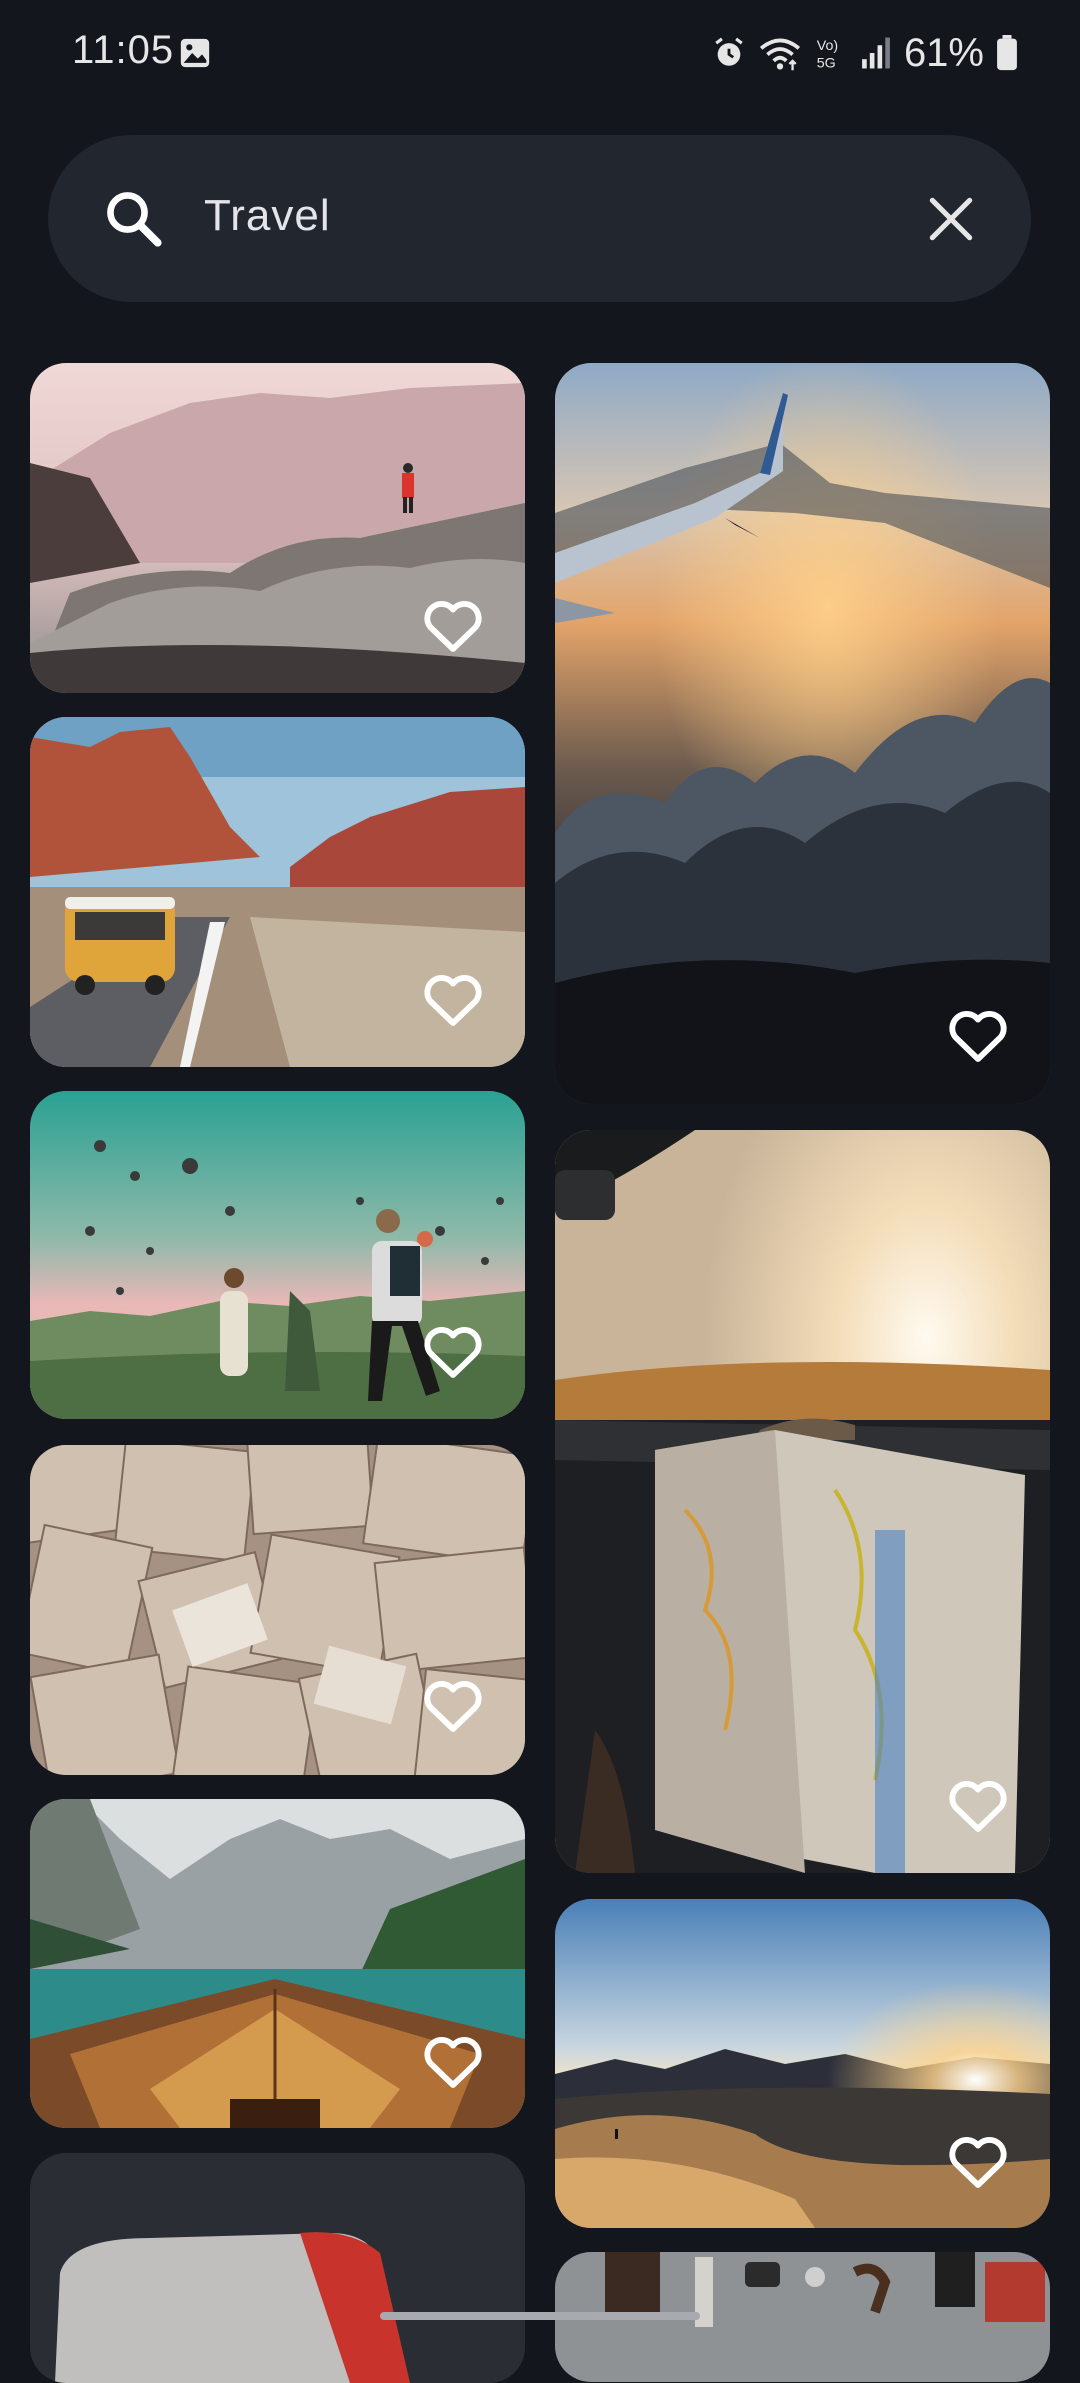  What do you see at coordinates (277, 528) in the screenshot?
I see `gallery-item-hiker` at bounding box center [277, 528].